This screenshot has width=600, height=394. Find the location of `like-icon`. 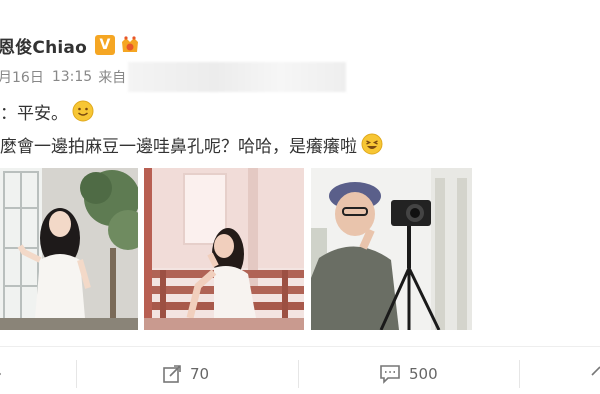

like-icon is located at coordinates (595, 371).